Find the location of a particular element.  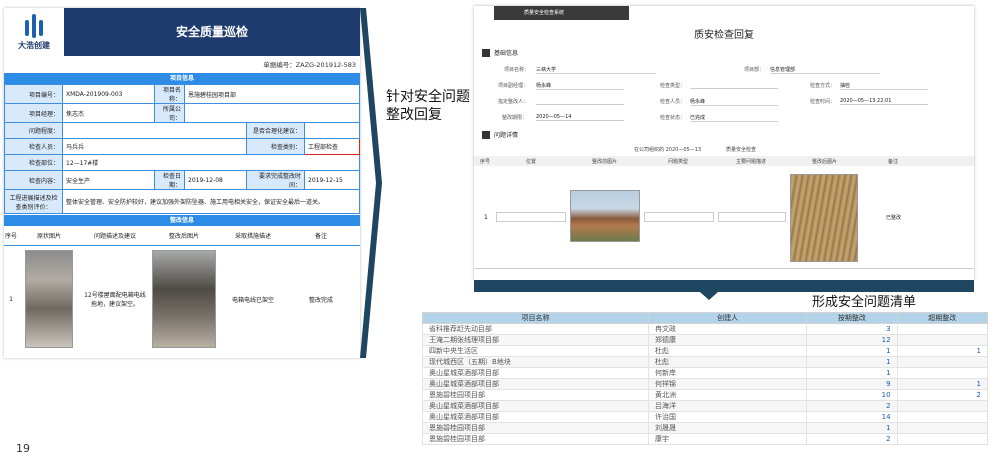

detail-before-photo is located at coordinates (605, 216).